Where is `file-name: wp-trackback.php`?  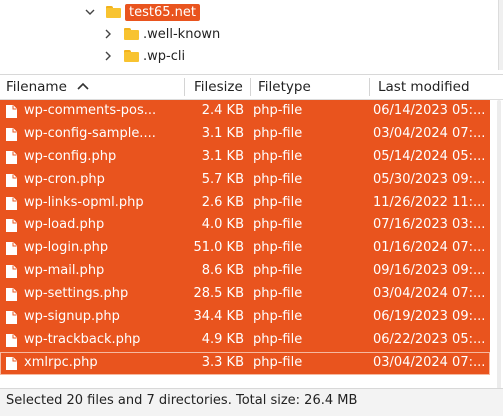 file-name: wp-trackback.php is located at coordinates (82, 339).